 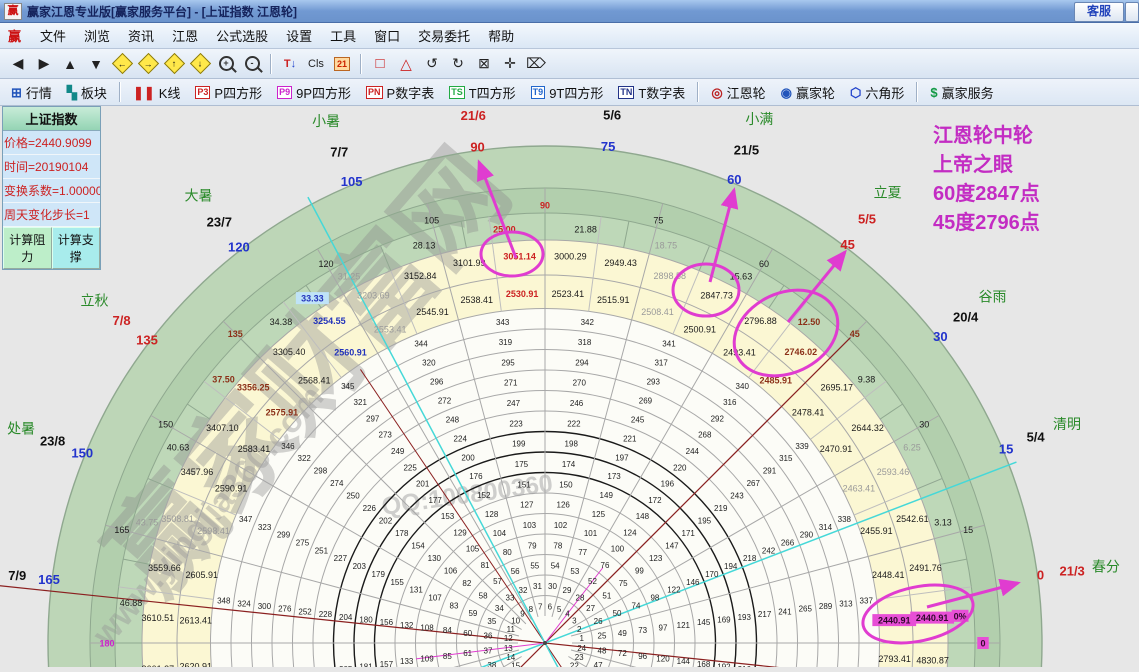 I want to click on zoom-in-icon: +, so click(x=226, y=64).